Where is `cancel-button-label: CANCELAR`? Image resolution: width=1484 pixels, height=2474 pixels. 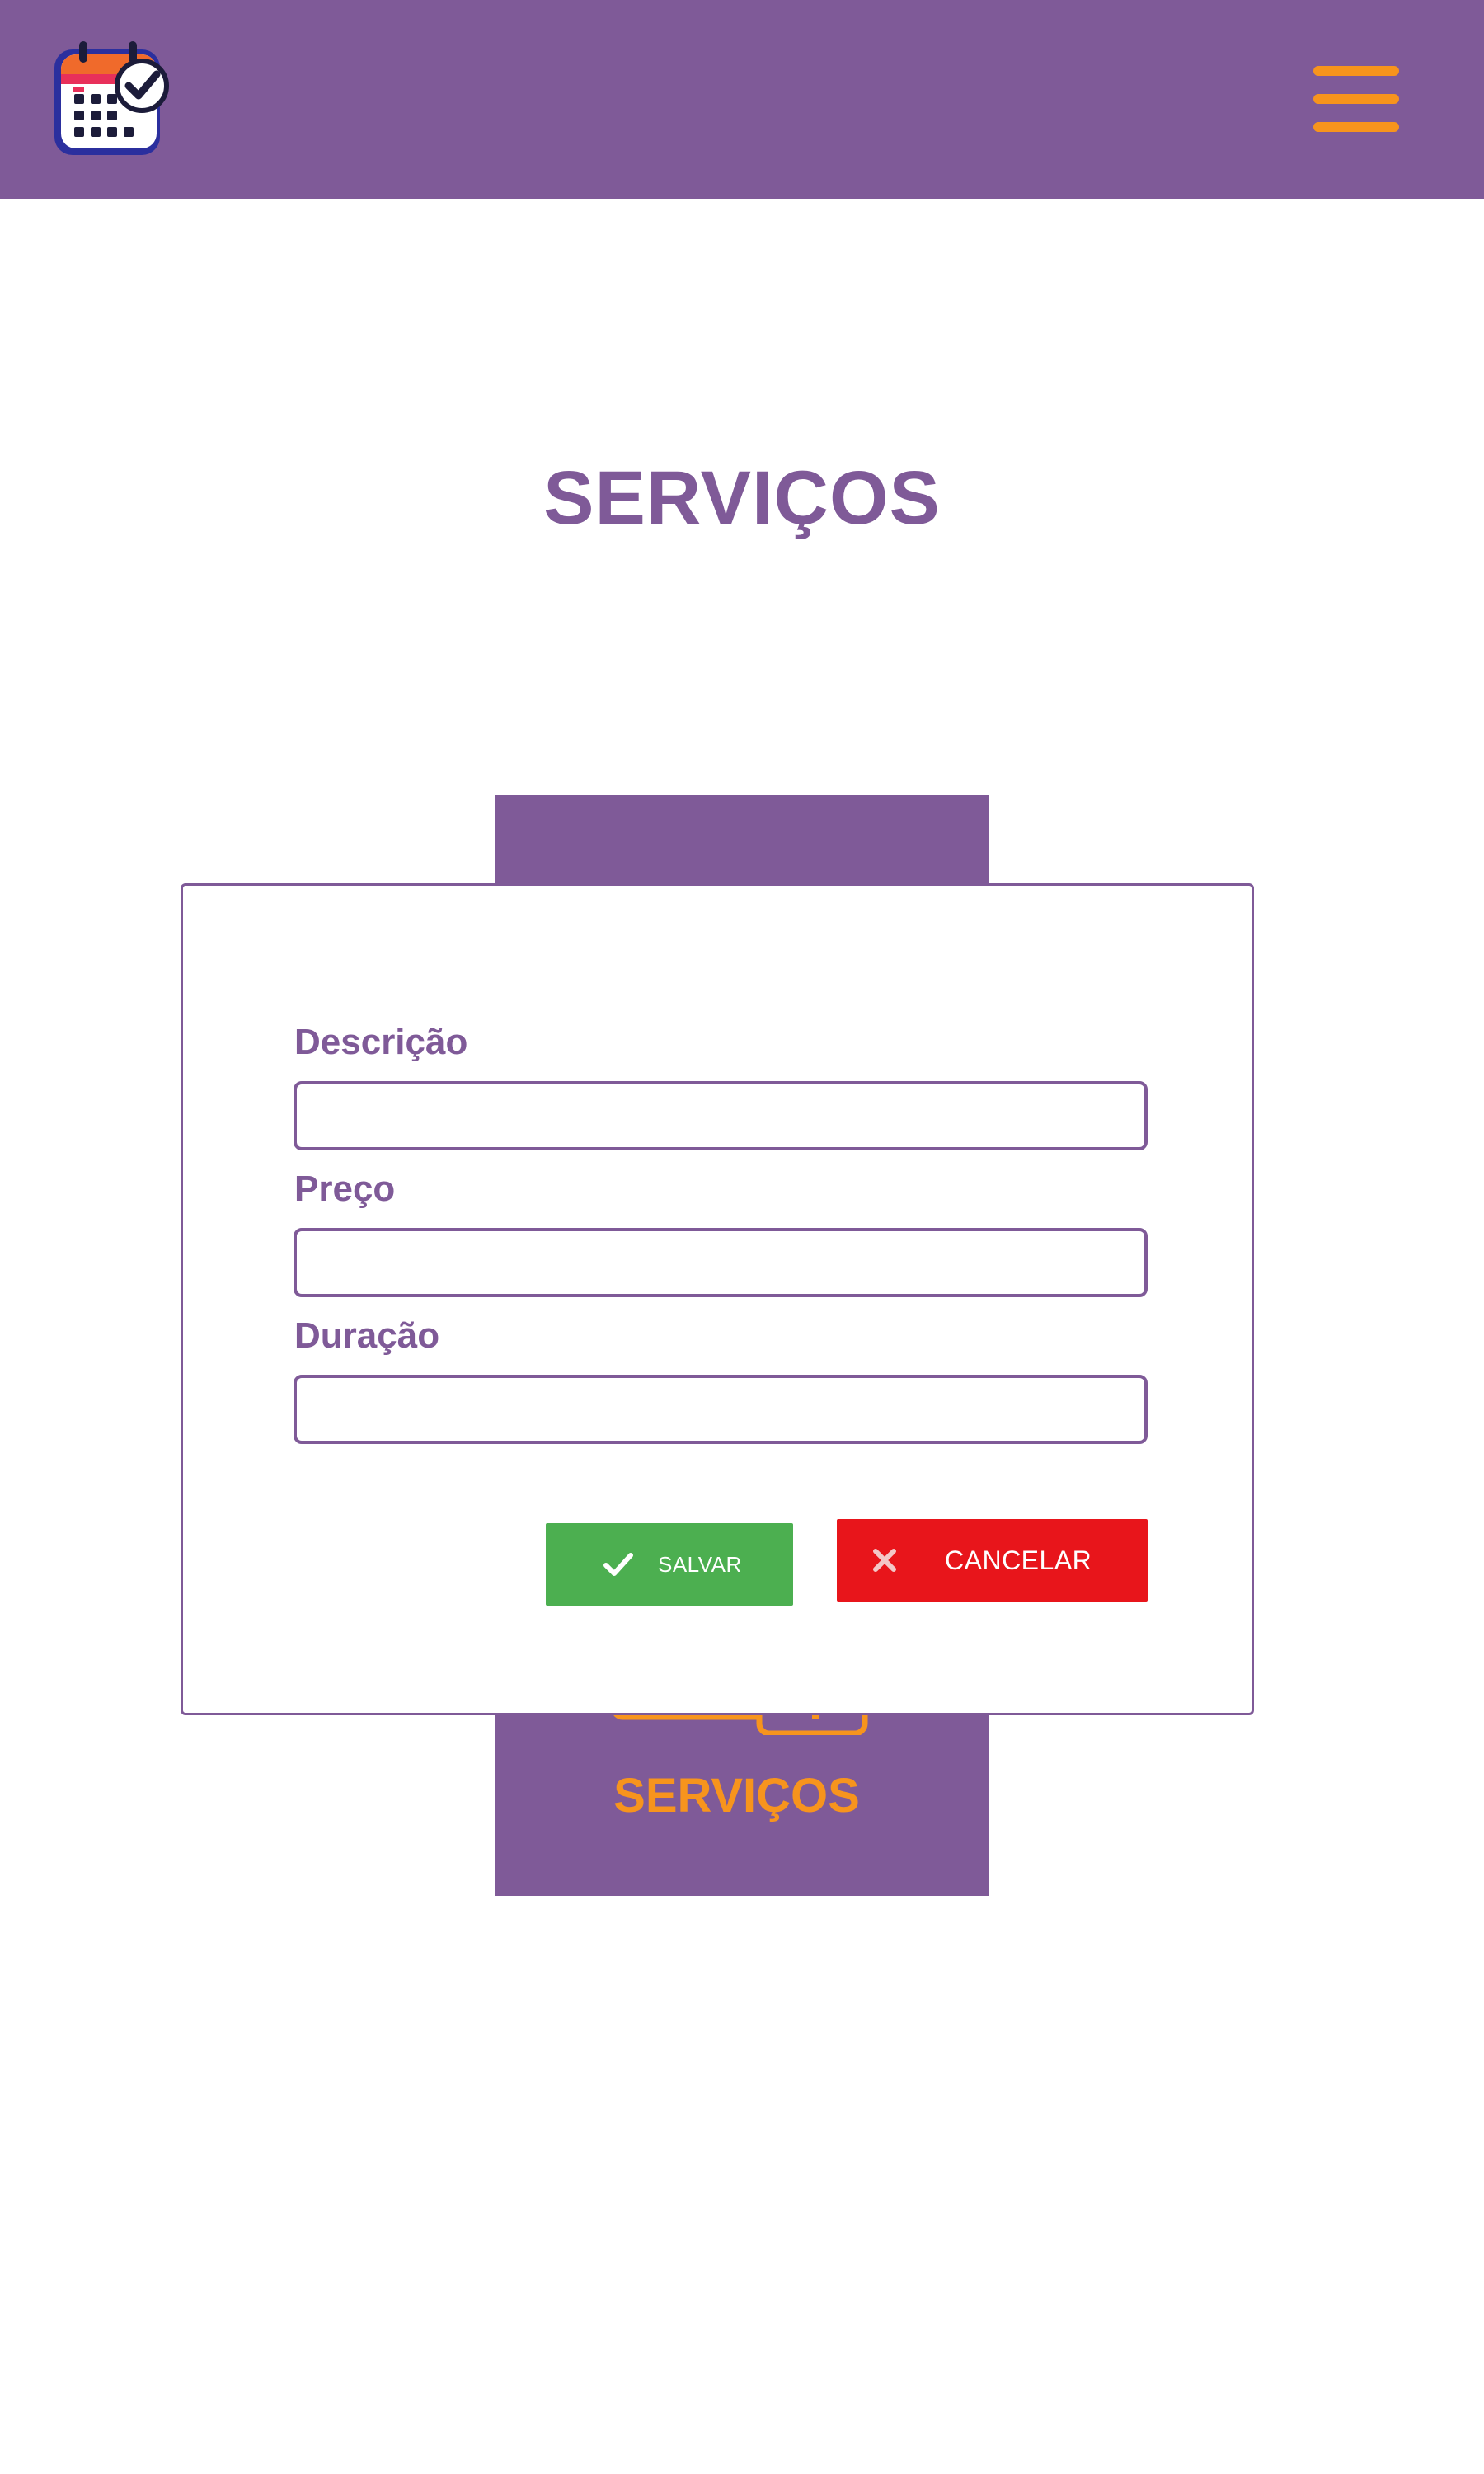 cancel-button-label: CANCELAR is located at coordinates (1019, 1560).